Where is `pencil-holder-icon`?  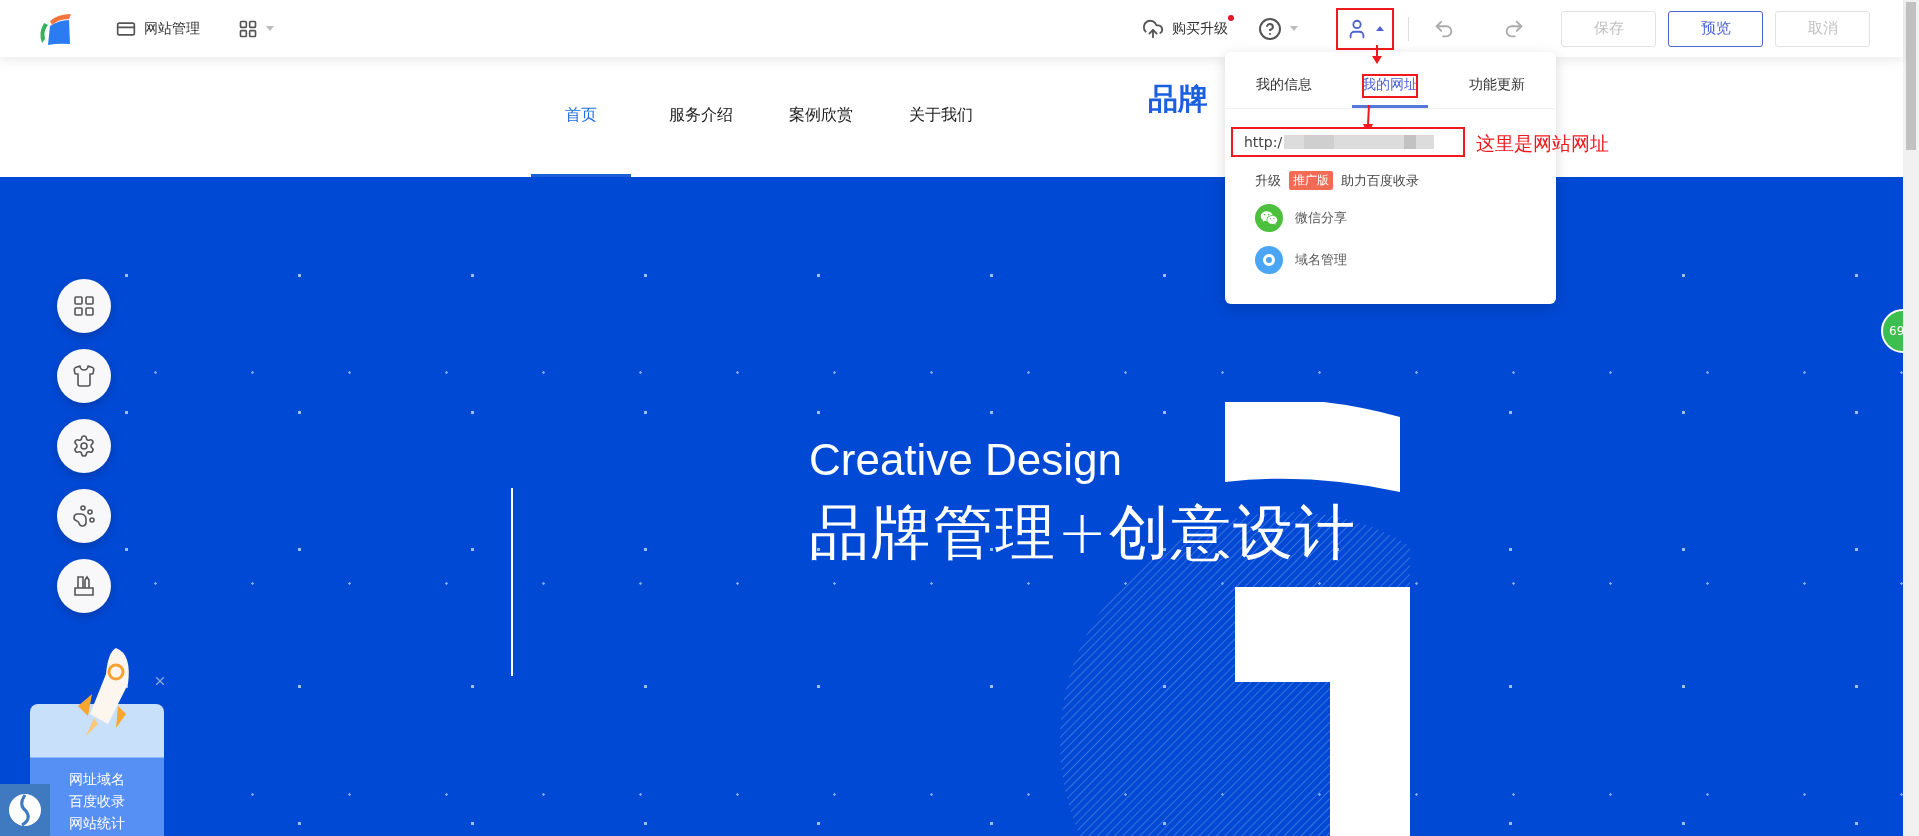
pencil-holder-icon is located at coordinates (84, 586).